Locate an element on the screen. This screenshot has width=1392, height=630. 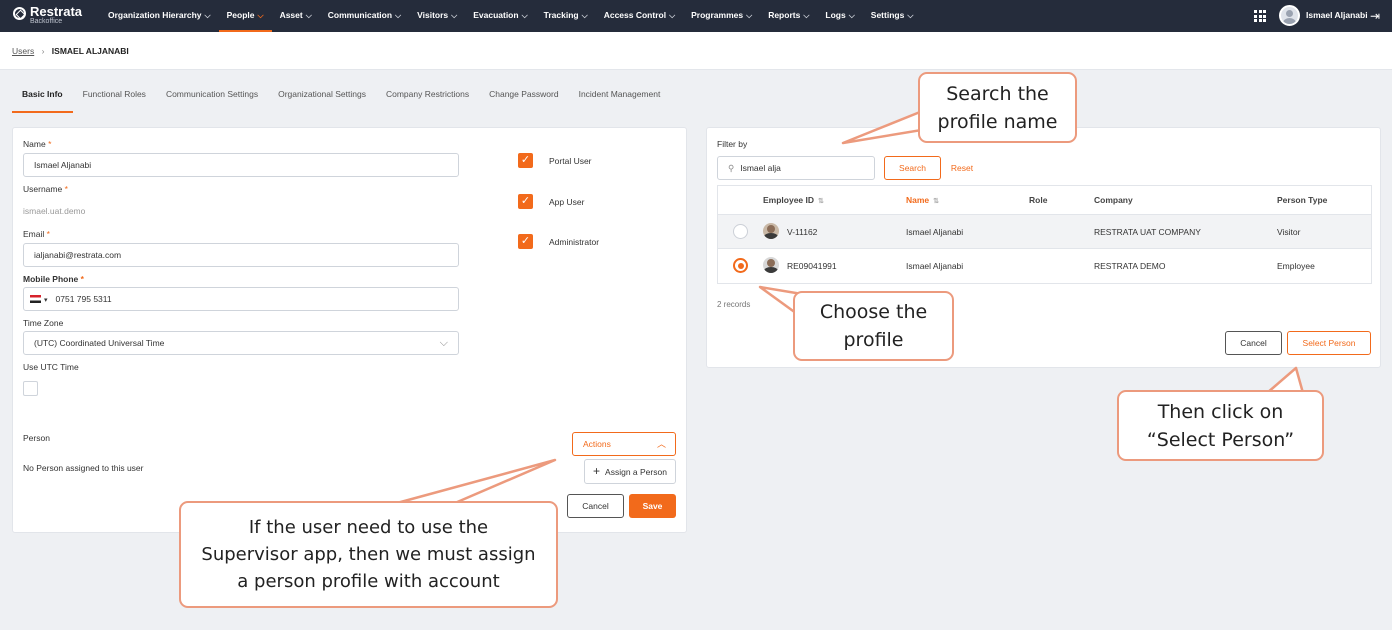
callout-choose: Choose the profile is located at coordinates (873, 326).